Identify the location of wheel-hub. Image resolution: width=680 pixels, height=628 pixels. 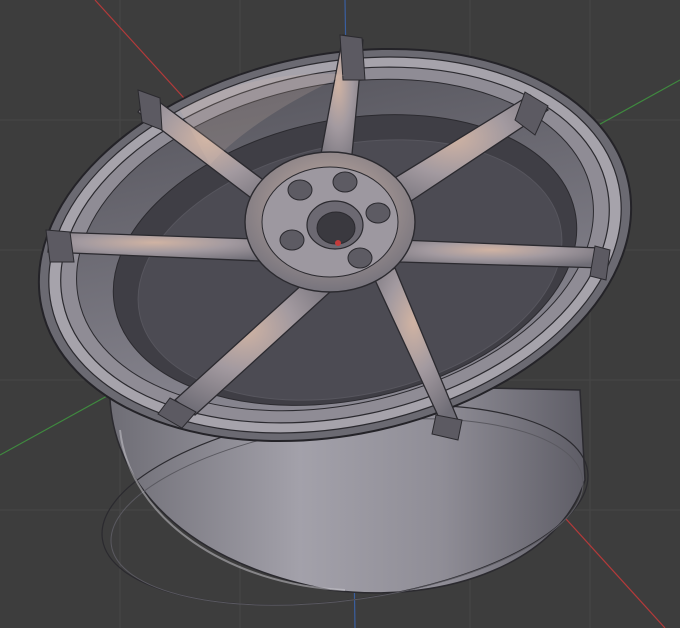
(330, 222).